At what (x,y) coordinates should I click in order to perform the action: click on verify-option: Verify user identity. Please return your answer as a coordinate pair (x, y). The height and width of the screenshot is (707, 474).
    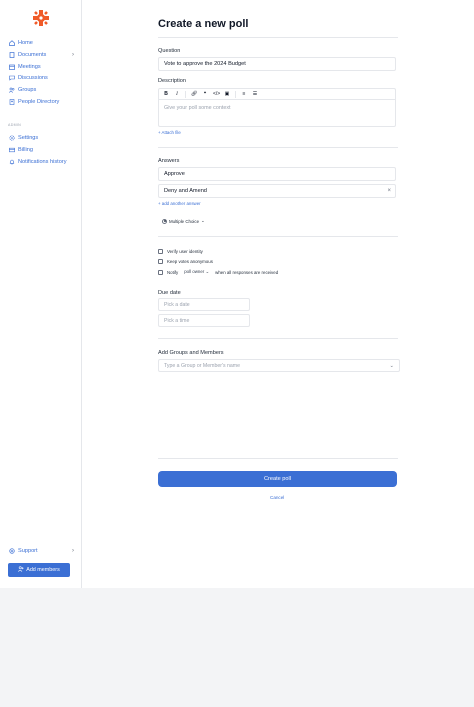
    Looking at the image, I should click on (180, 251).